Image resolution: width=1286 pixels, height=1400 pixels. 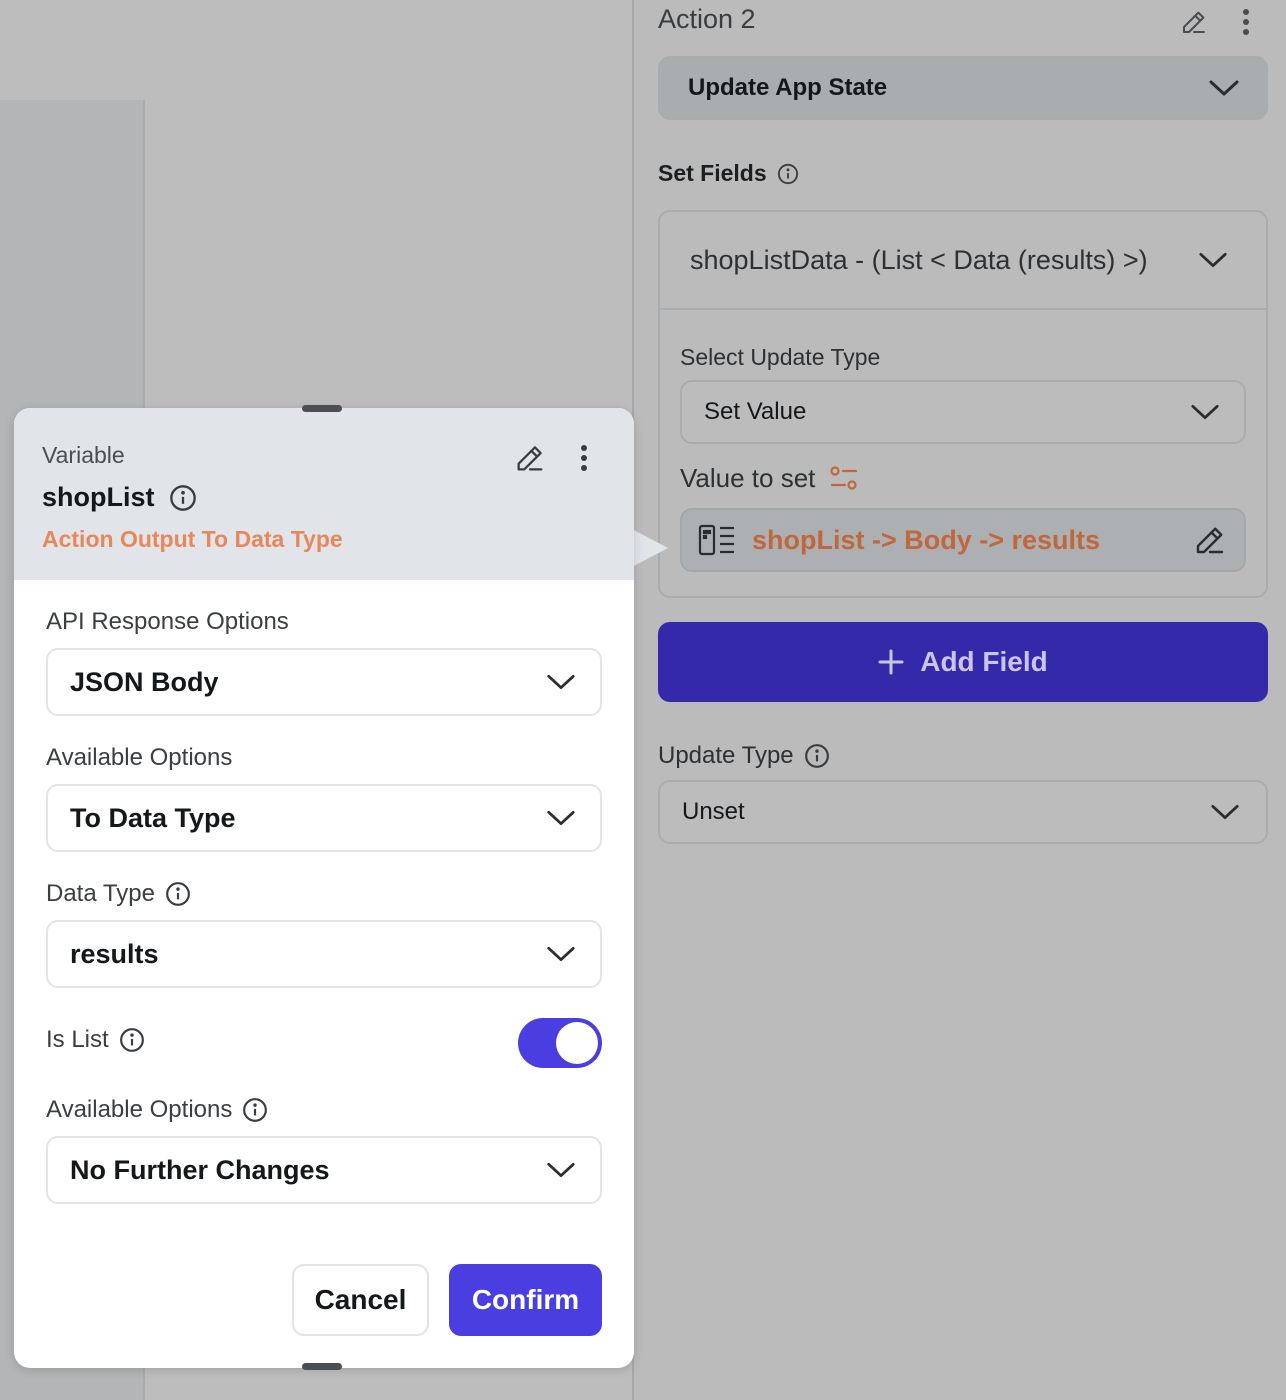 What do you see at coordinates (139, 757) in the screenshot?
I see `available-options-label: Available Options` at bounding box center [139, 757].